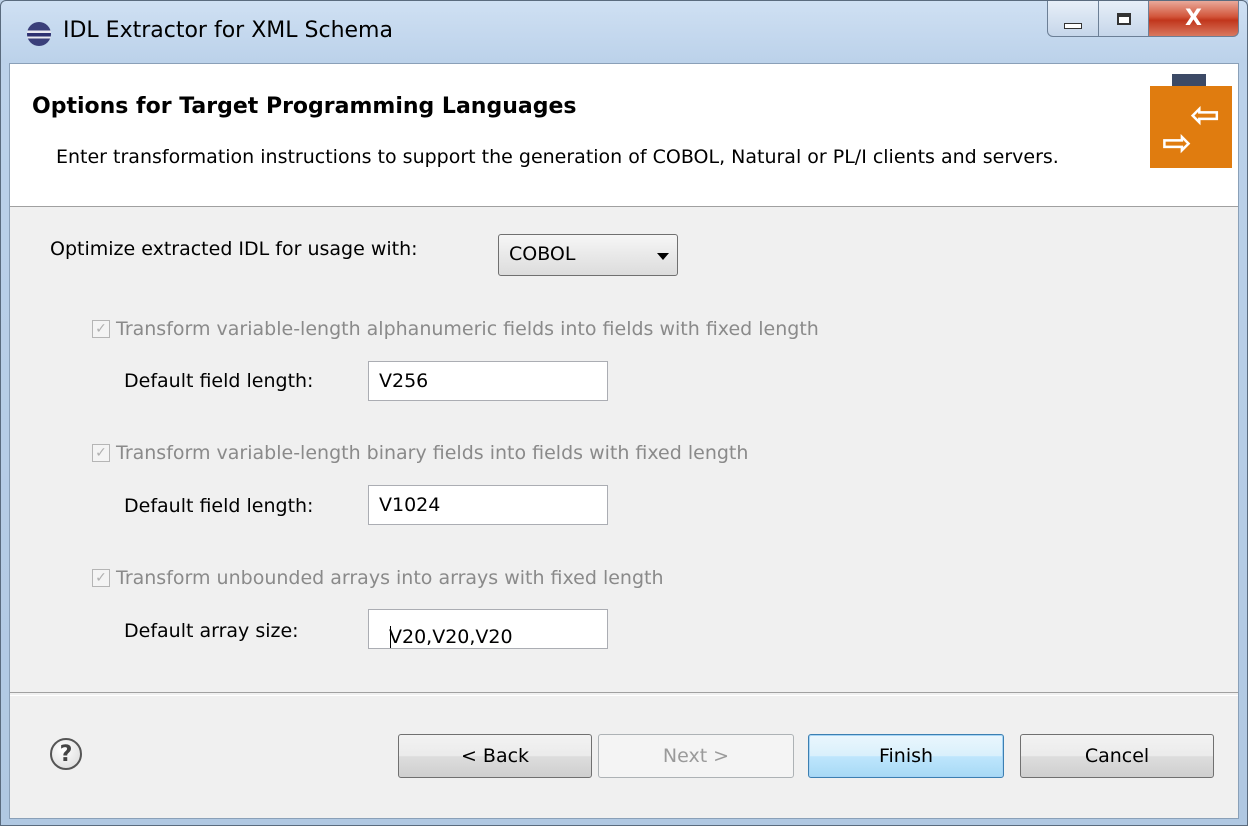  Describe the element at coordinates (219, 506) in the screenshot. I see `field-length-label-binary: Default field length:` at that location.